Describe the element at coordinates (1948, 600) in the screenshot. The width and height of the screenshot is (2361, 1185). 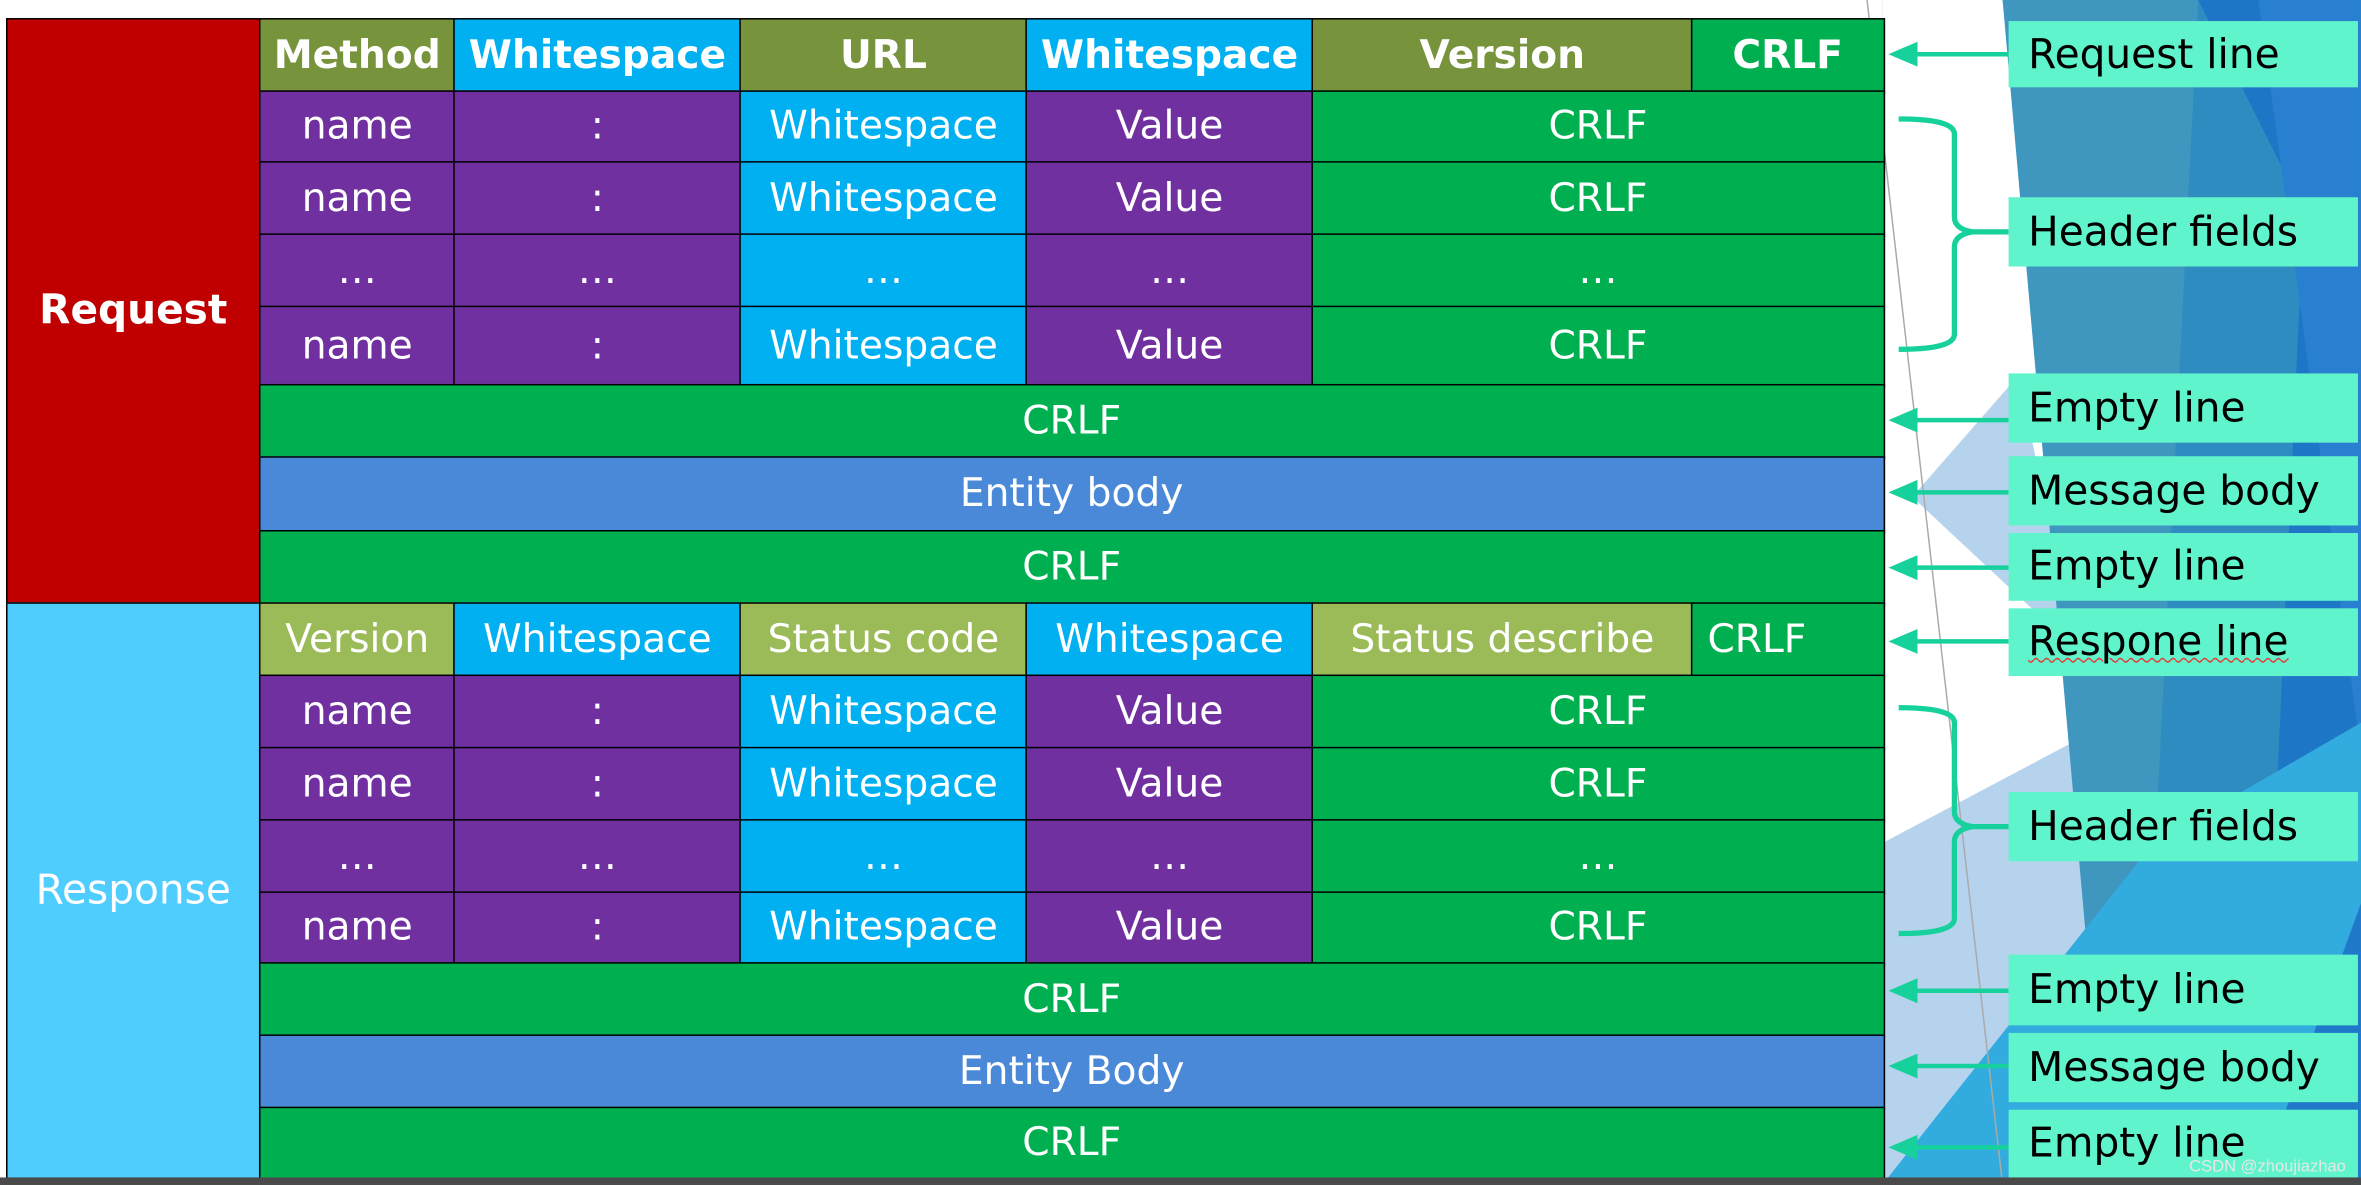
I see `annotation-arrows` at that location.